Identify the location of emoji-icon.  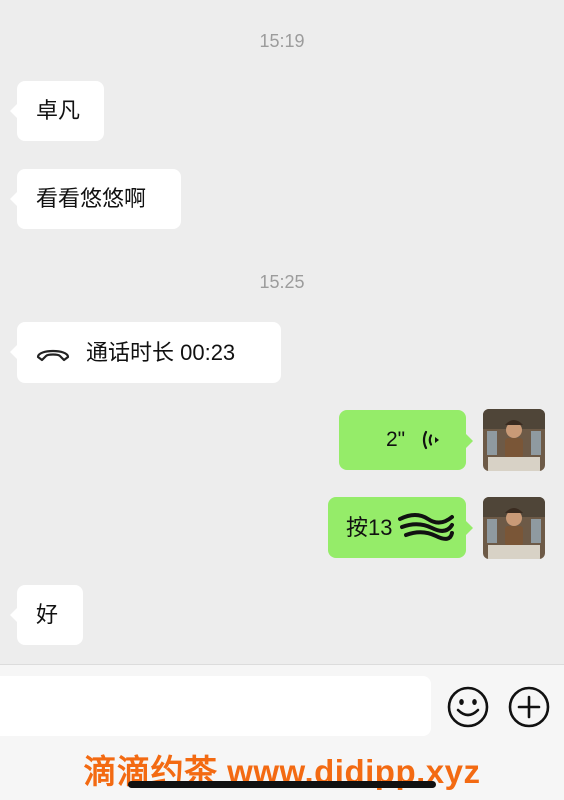
(468, 707).